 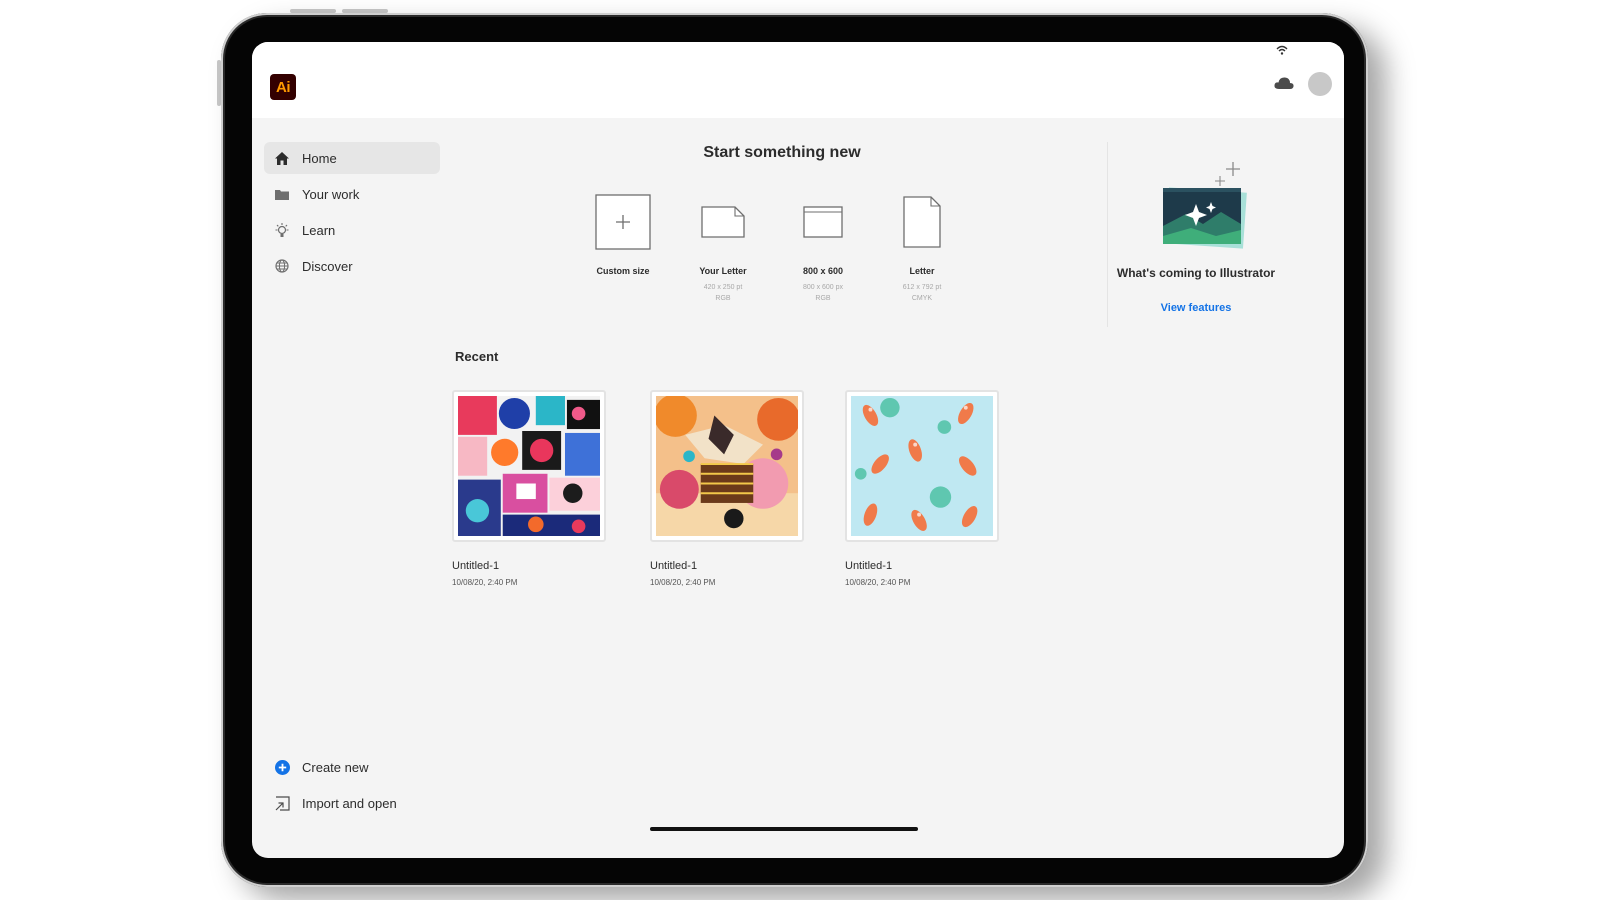 What do you see at coordinates (1282, 50) in the screenshot?
I see `wifi-icon` at bounding box center [1282, 50].